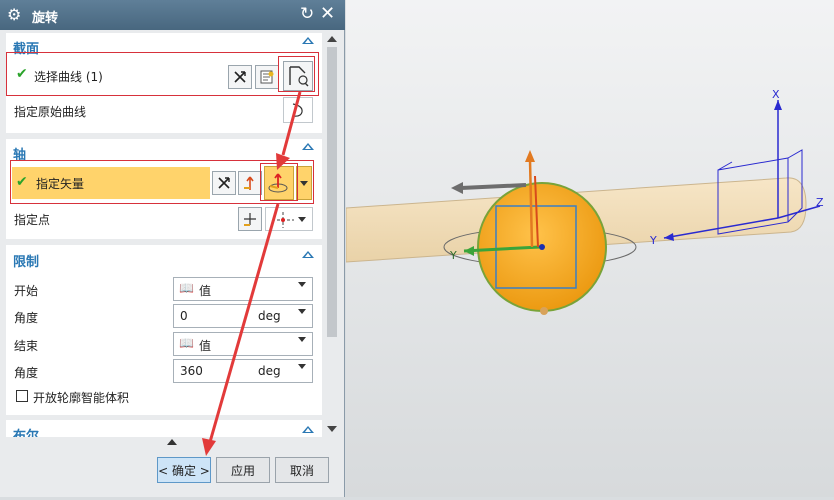  Describe the element at coordinates (191, 371) in the screenshot. I see `end-angle-value: 360` at that location.